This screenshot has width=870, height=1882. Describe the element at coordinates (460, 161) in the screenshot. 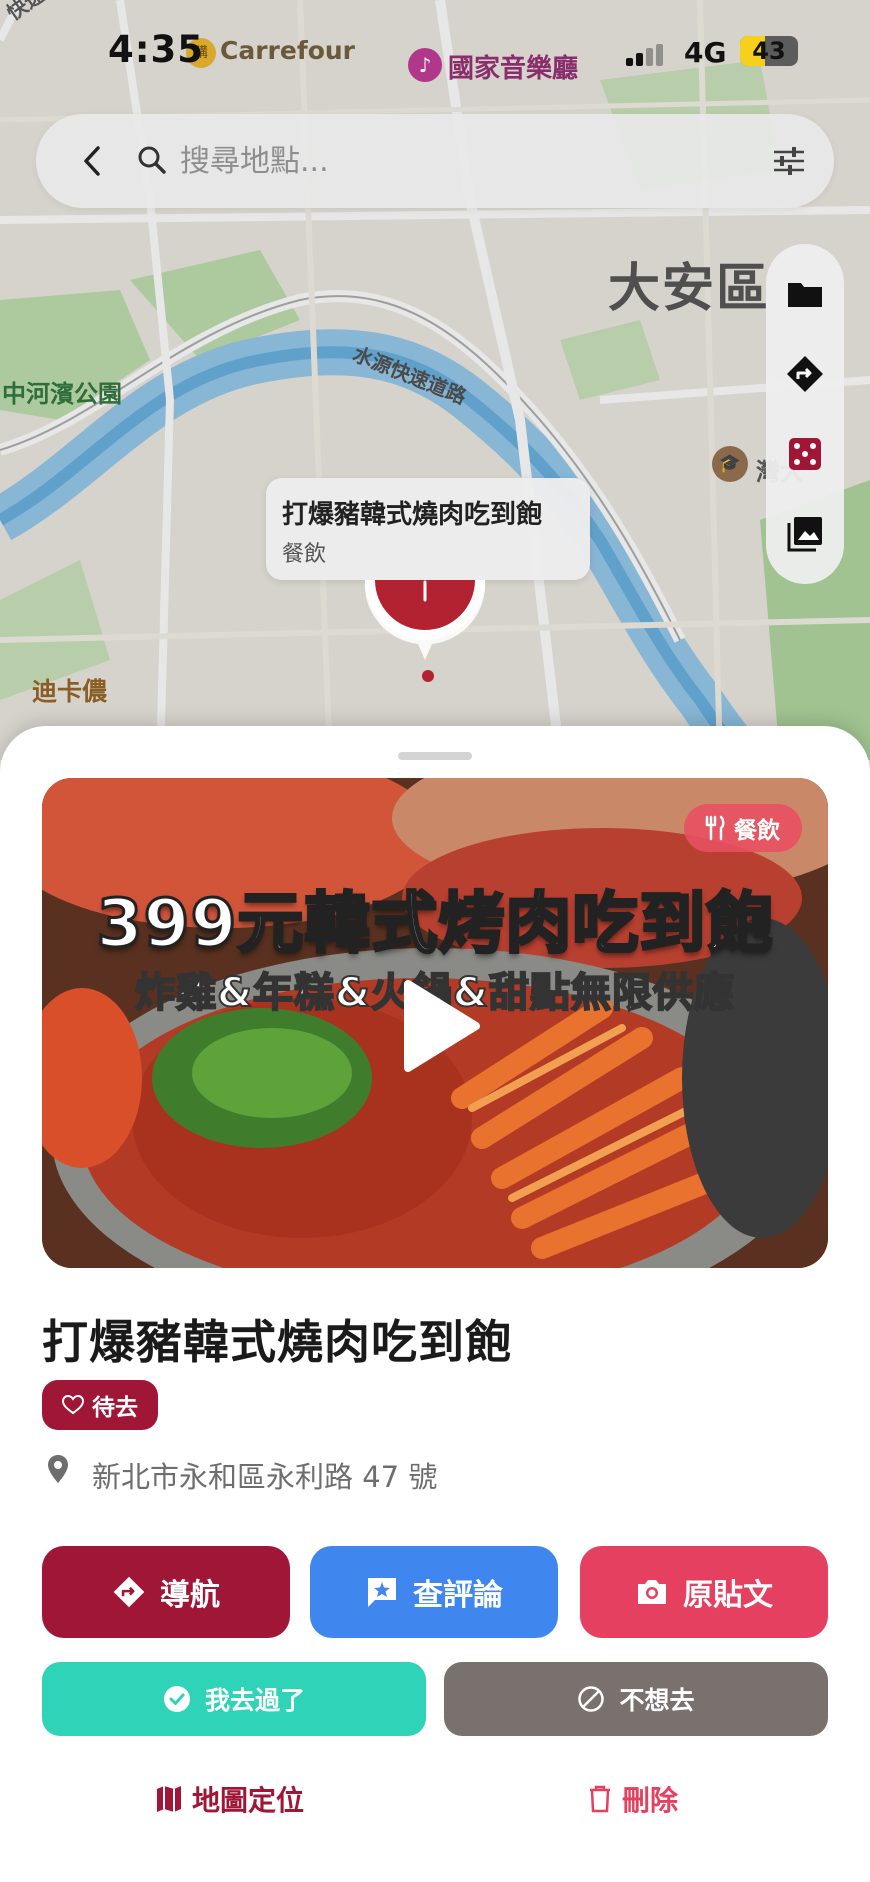

I see `search-input` at that location.